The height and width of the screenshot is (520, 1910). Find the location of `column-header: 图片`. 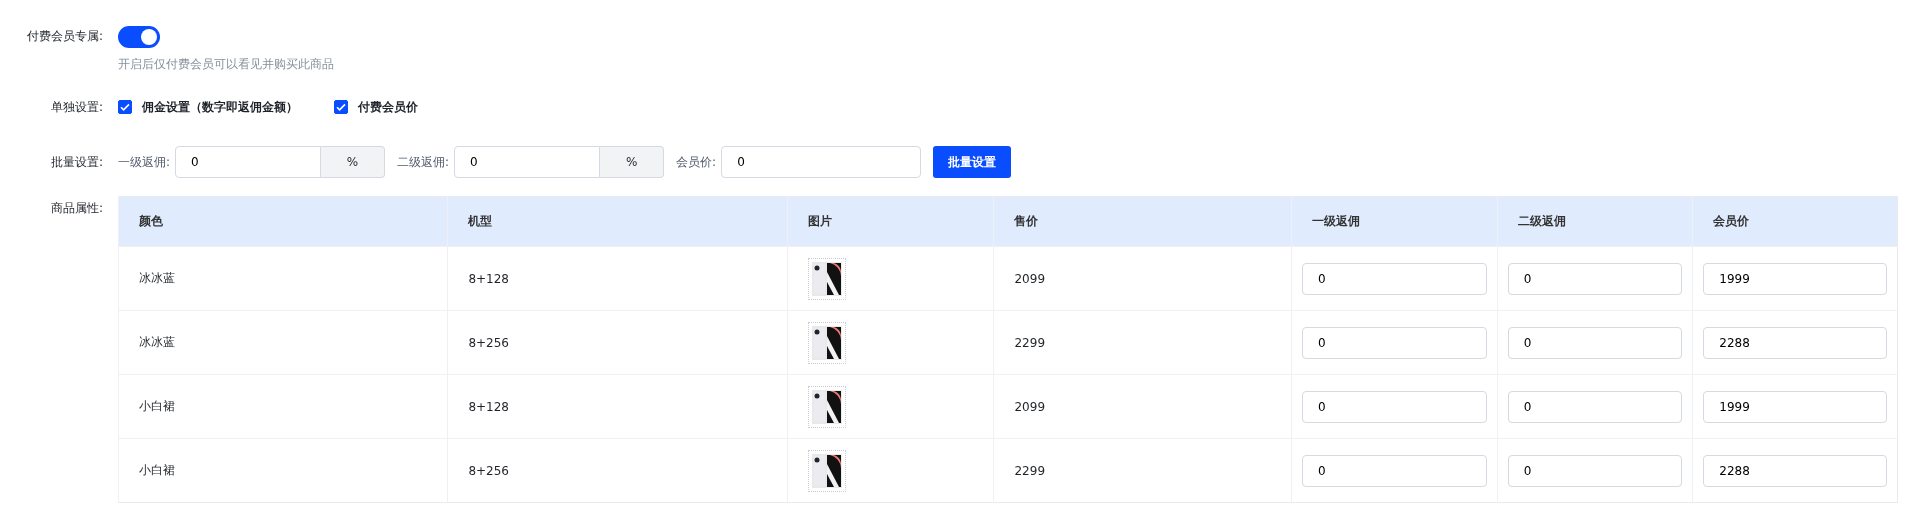

column-header: 图片 is located at coordinates (890, 221).